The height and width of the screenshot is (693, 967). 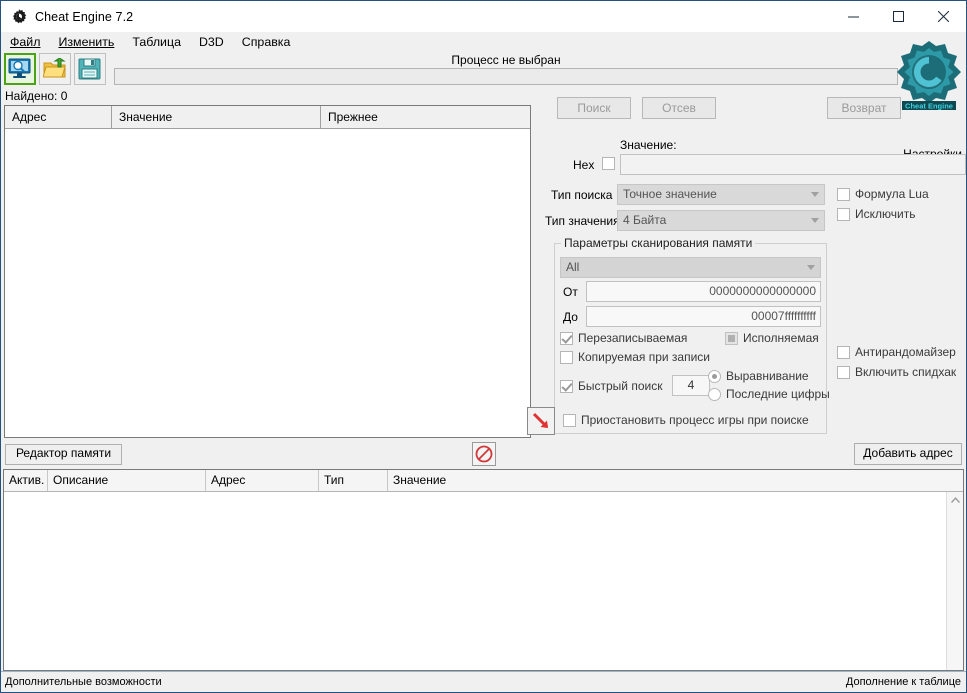 What do you see at coordinates (843, 372) in the screenshot?
I see `speedhack-checkbox` at bounding box center [843, 372].